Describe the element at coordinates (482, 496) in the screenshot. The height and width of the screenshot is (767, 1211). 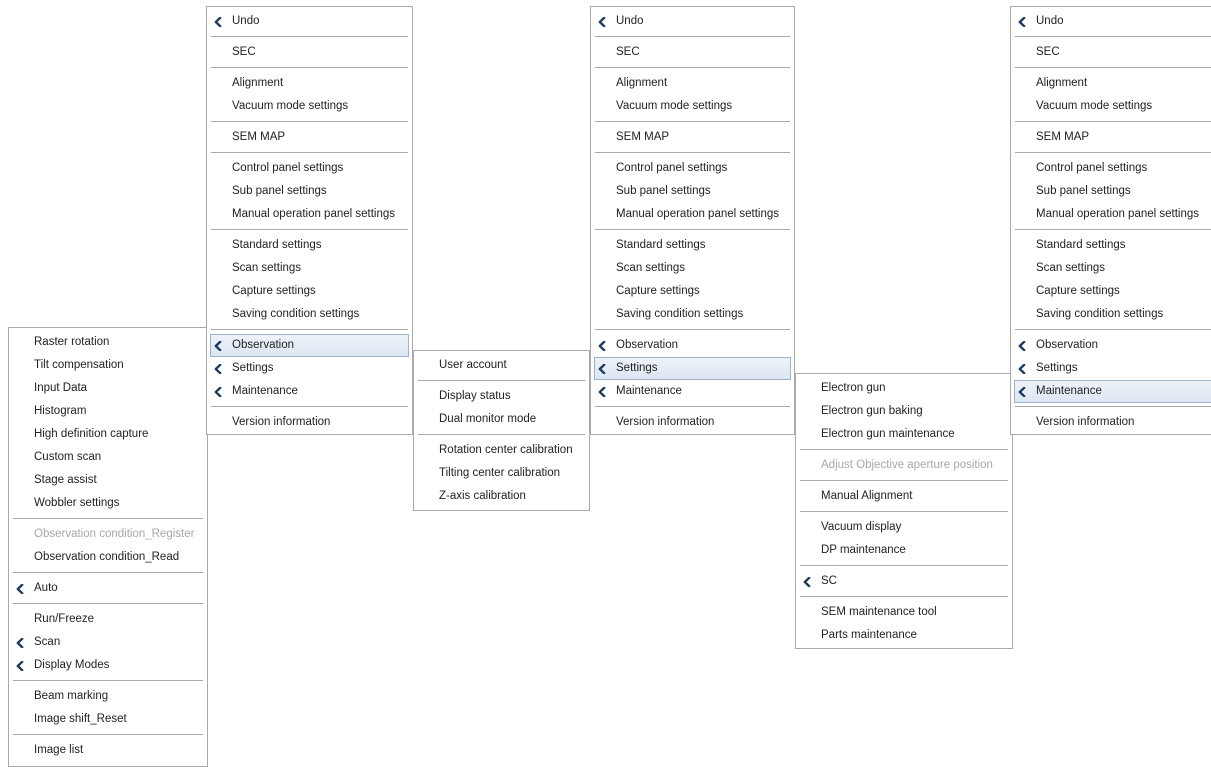
I see `menu-item-label: Z-axis calibration` at that location.